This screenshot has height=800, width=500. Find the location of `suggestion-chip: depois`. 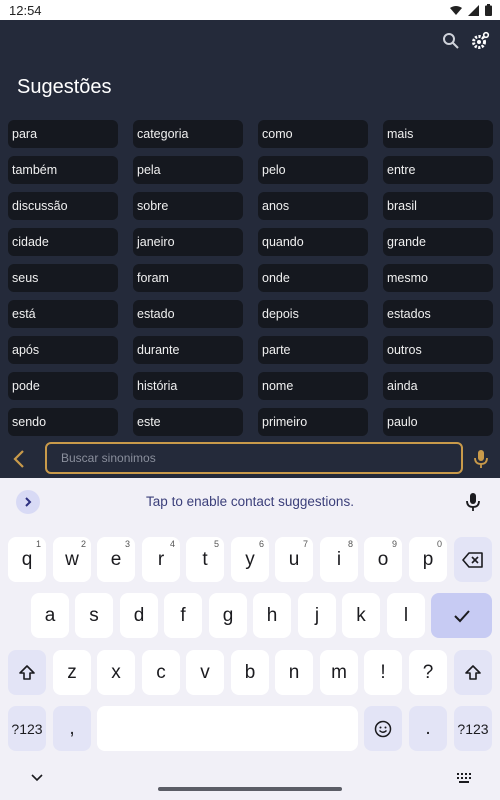

suggestion-chip: depois is located at coordinates (313, 314).